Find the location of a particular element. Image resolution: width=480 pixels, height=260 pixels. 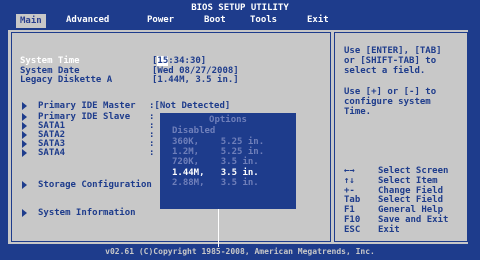

system-time-label: System Time is located at coordinates (50, 61).